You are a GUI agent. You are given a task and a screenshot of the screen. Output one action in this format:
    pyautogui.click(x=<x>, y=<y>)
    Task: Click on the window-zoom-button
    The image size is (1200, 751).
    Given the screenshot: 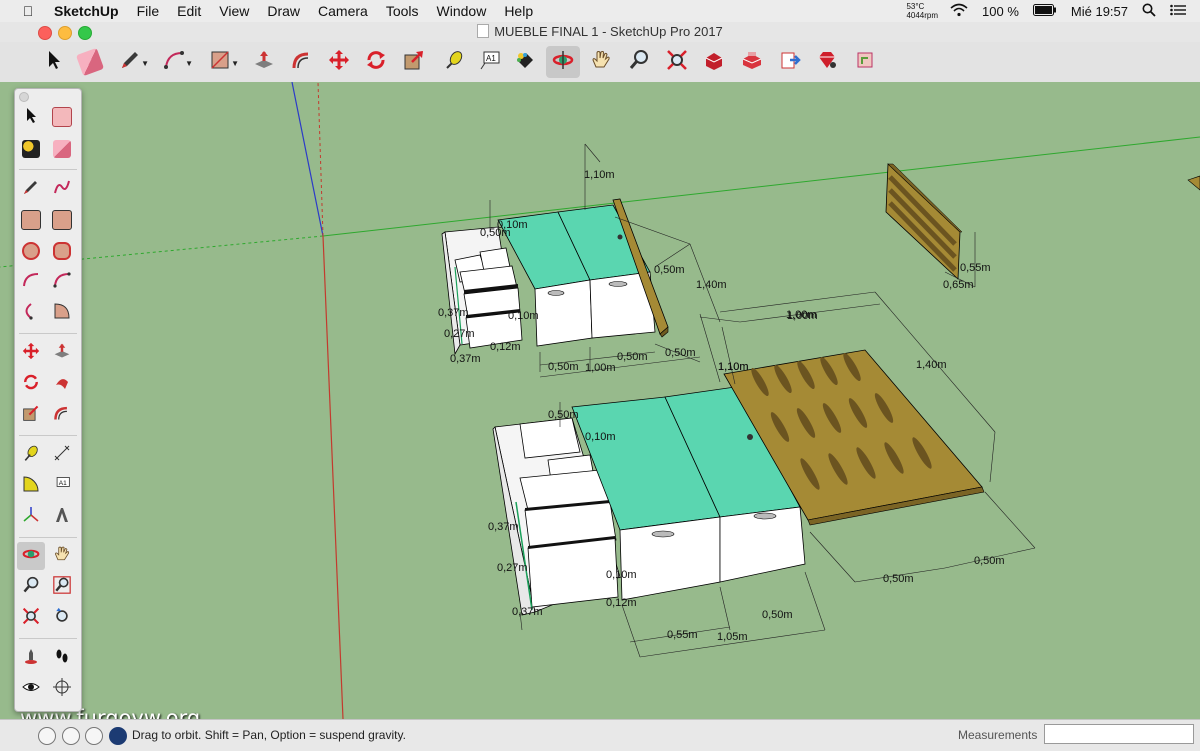 What is the action you would take?
    pyautogui.click(x=85, y=33)
    